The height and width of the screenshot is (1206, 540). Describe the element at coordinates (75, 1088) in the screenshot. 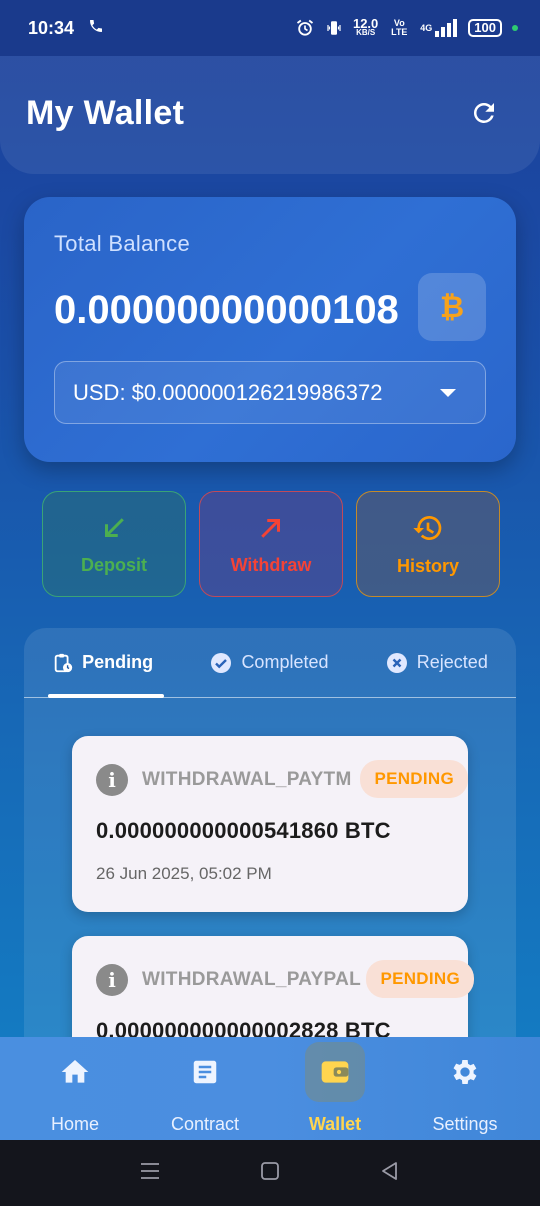

I see `nav-home: Home` at that location.